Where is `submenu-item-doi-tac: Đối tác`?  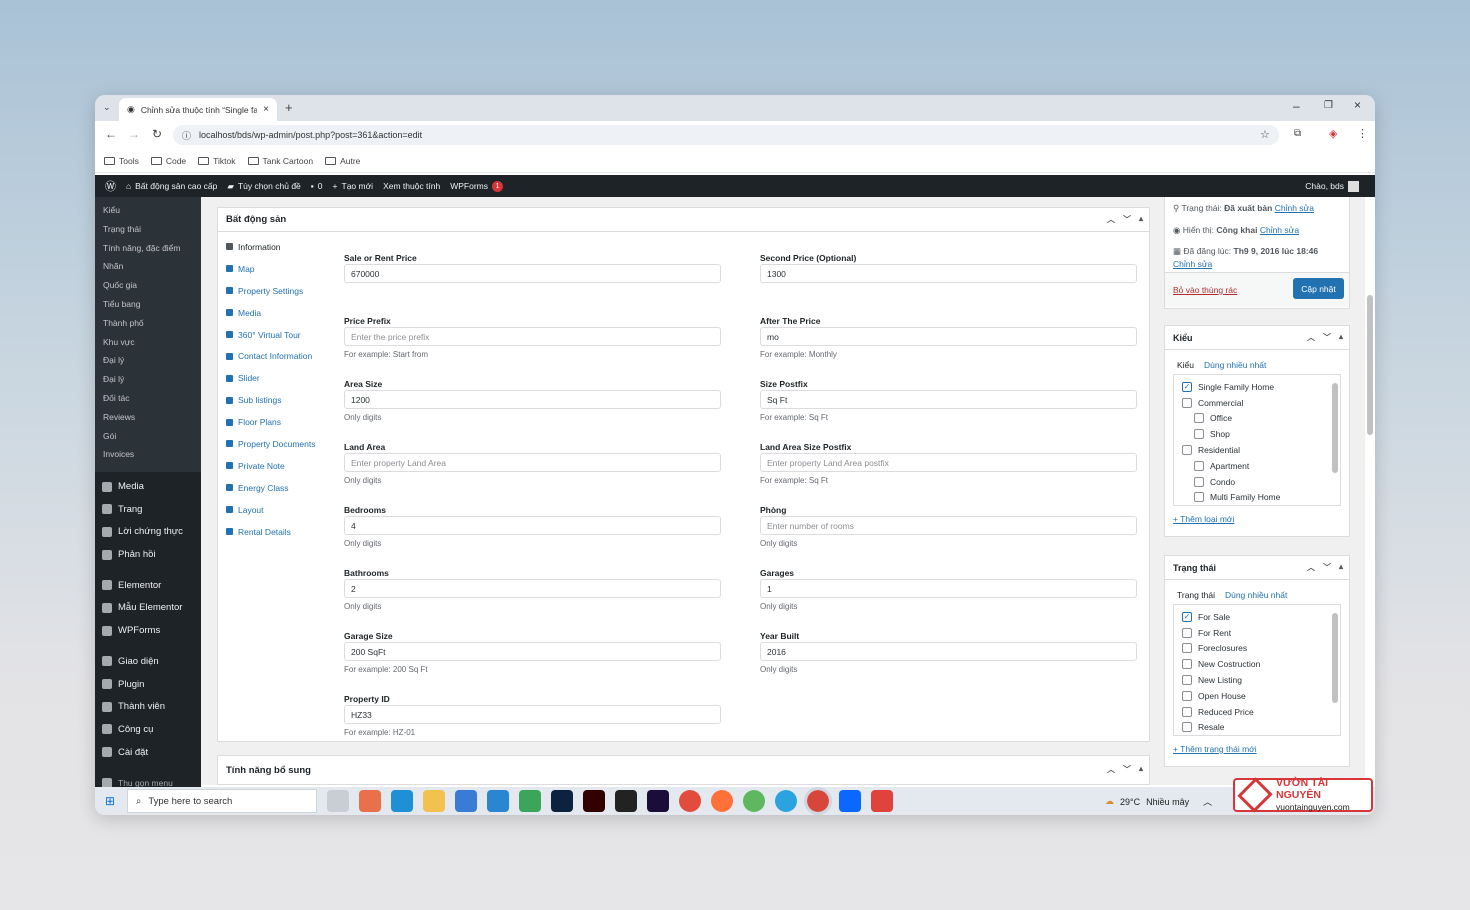 submenu-item-doi-tac: Đối tác is located at coordinates (152, 402).